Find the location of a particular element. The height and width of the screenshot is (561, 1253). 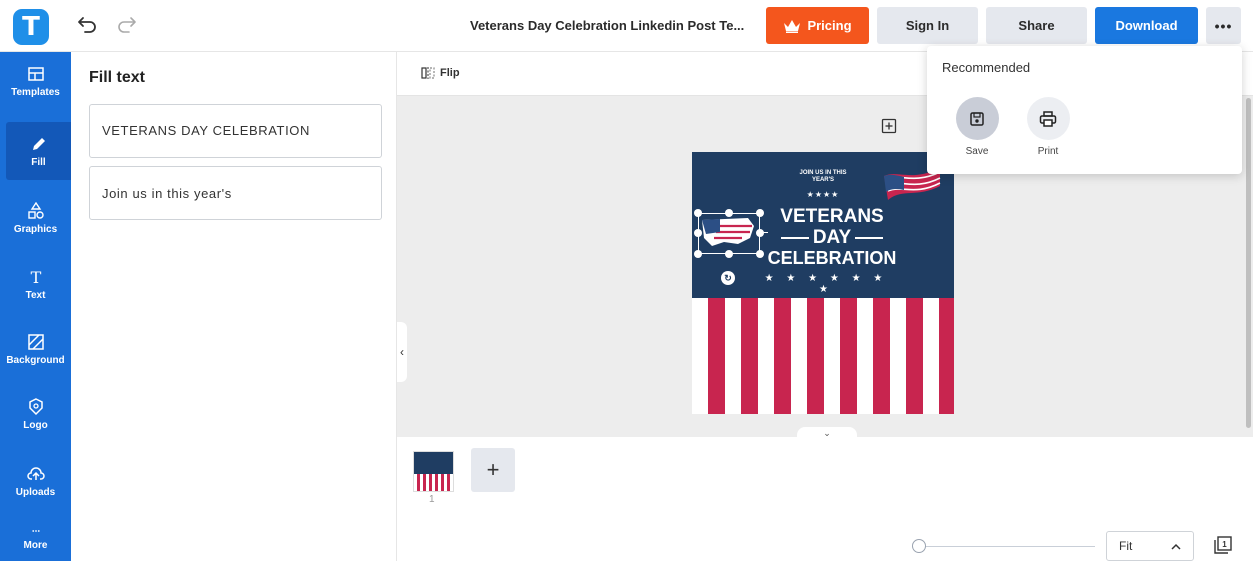

rail-item-templates: Templates is located at coordinates (35, 81).